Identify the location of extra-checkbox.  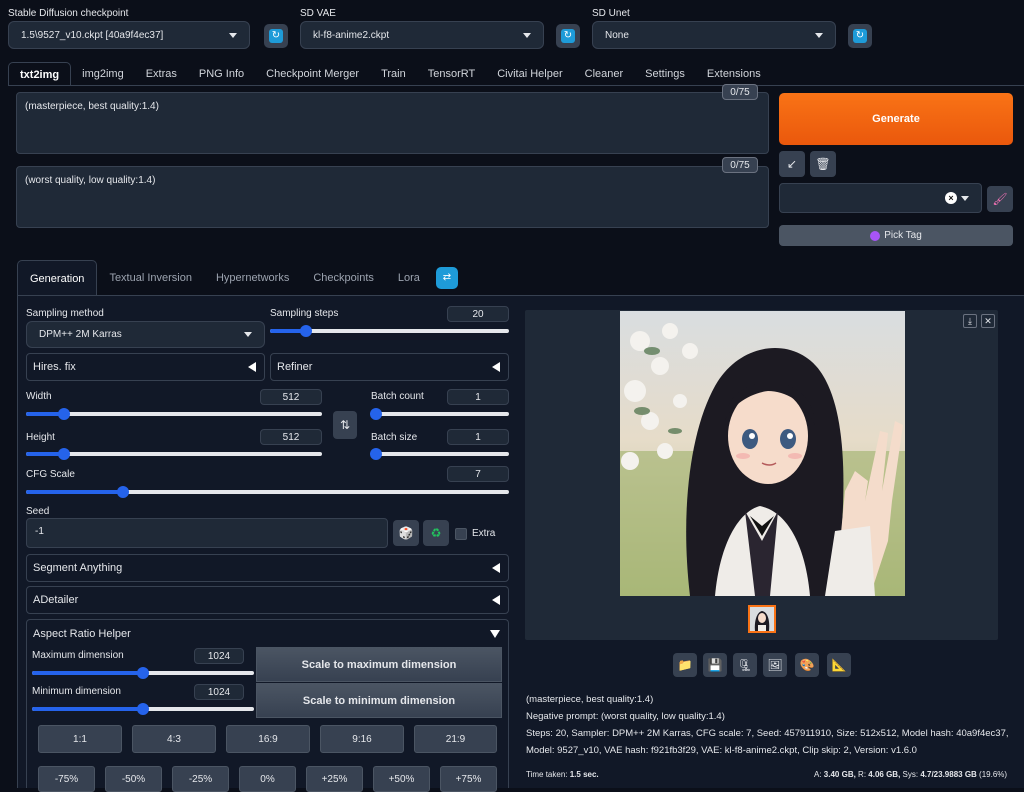
(461, 534).